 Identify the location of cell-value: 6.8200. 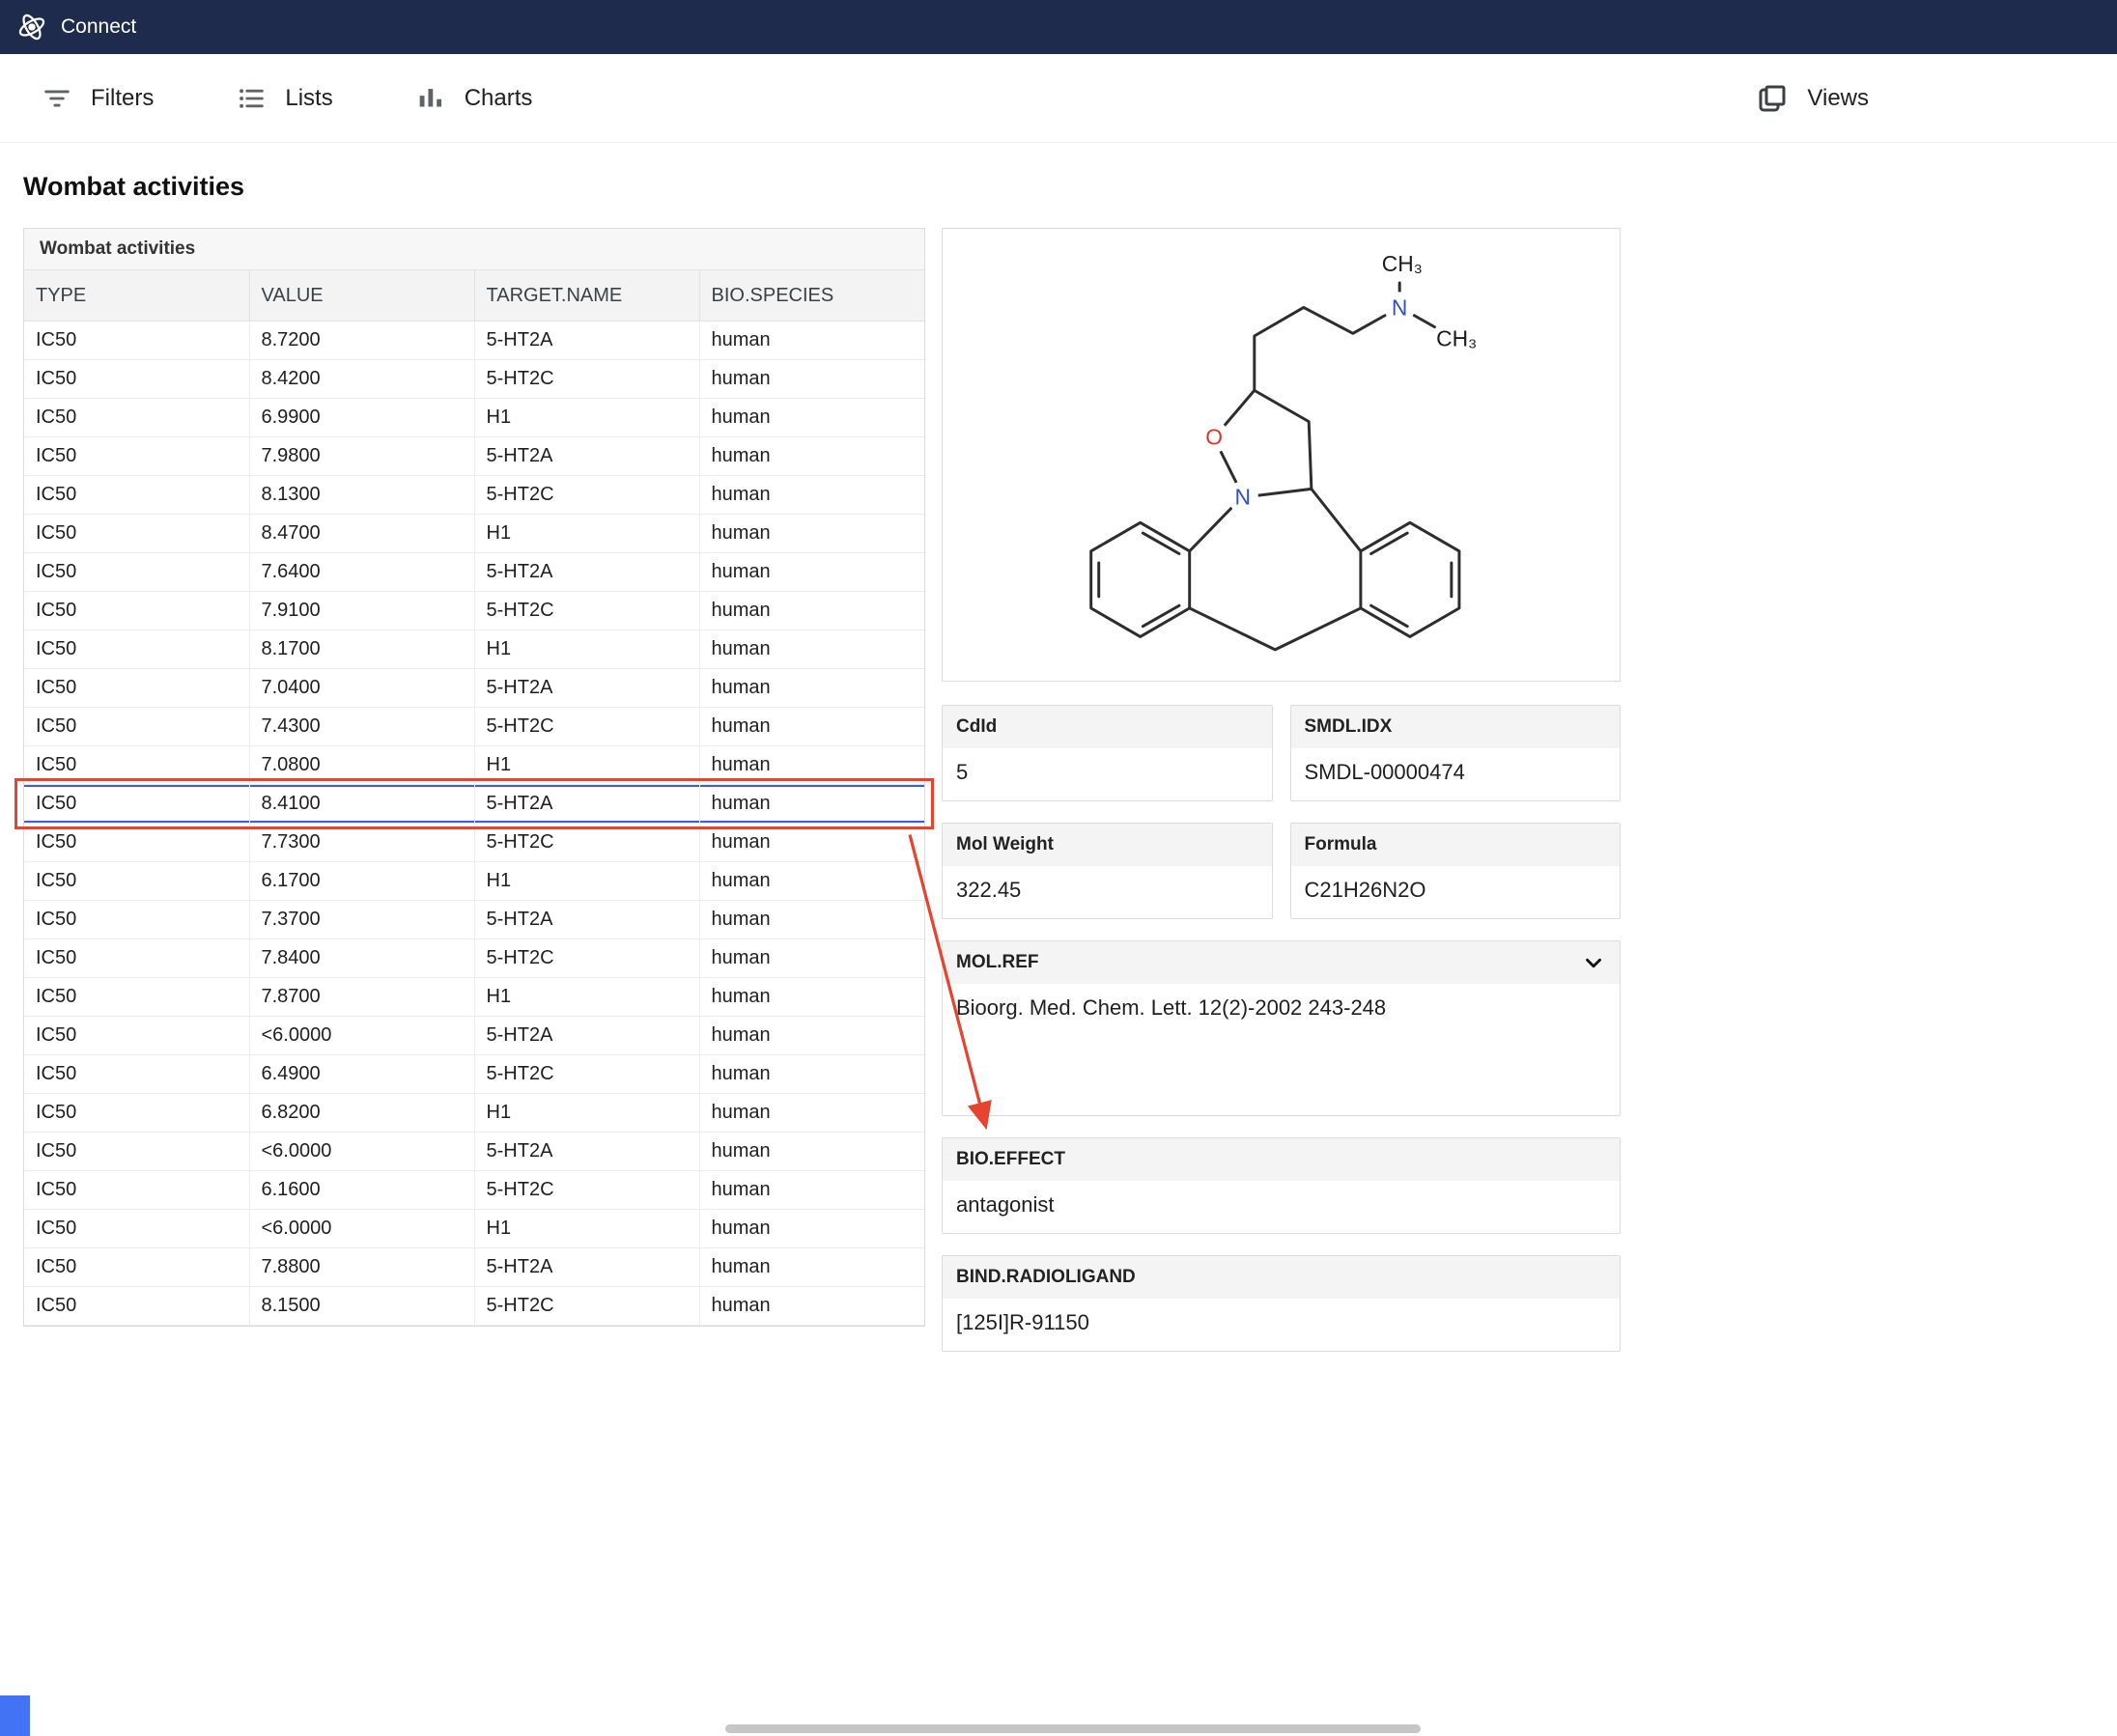
(362, 1113).